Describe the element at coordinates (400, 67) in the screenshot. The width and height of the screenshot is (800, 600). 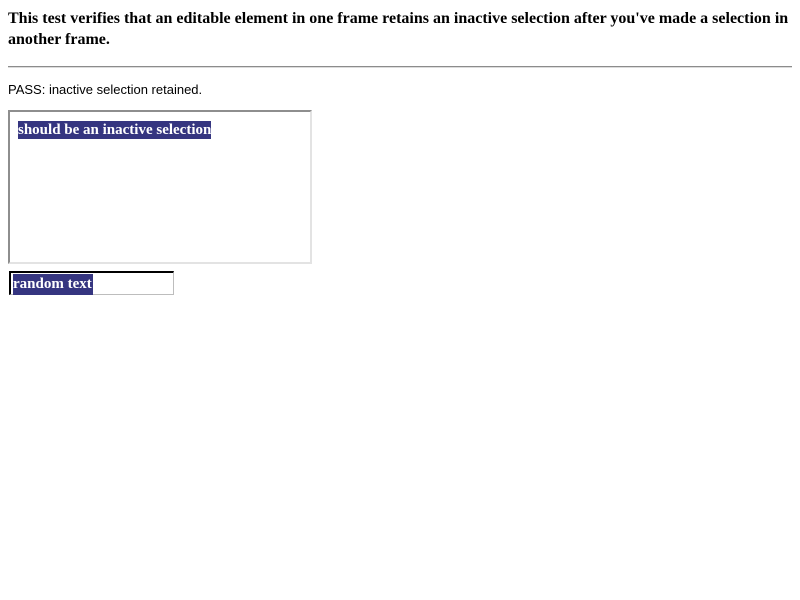
I see `horizontal-rule` at that location.